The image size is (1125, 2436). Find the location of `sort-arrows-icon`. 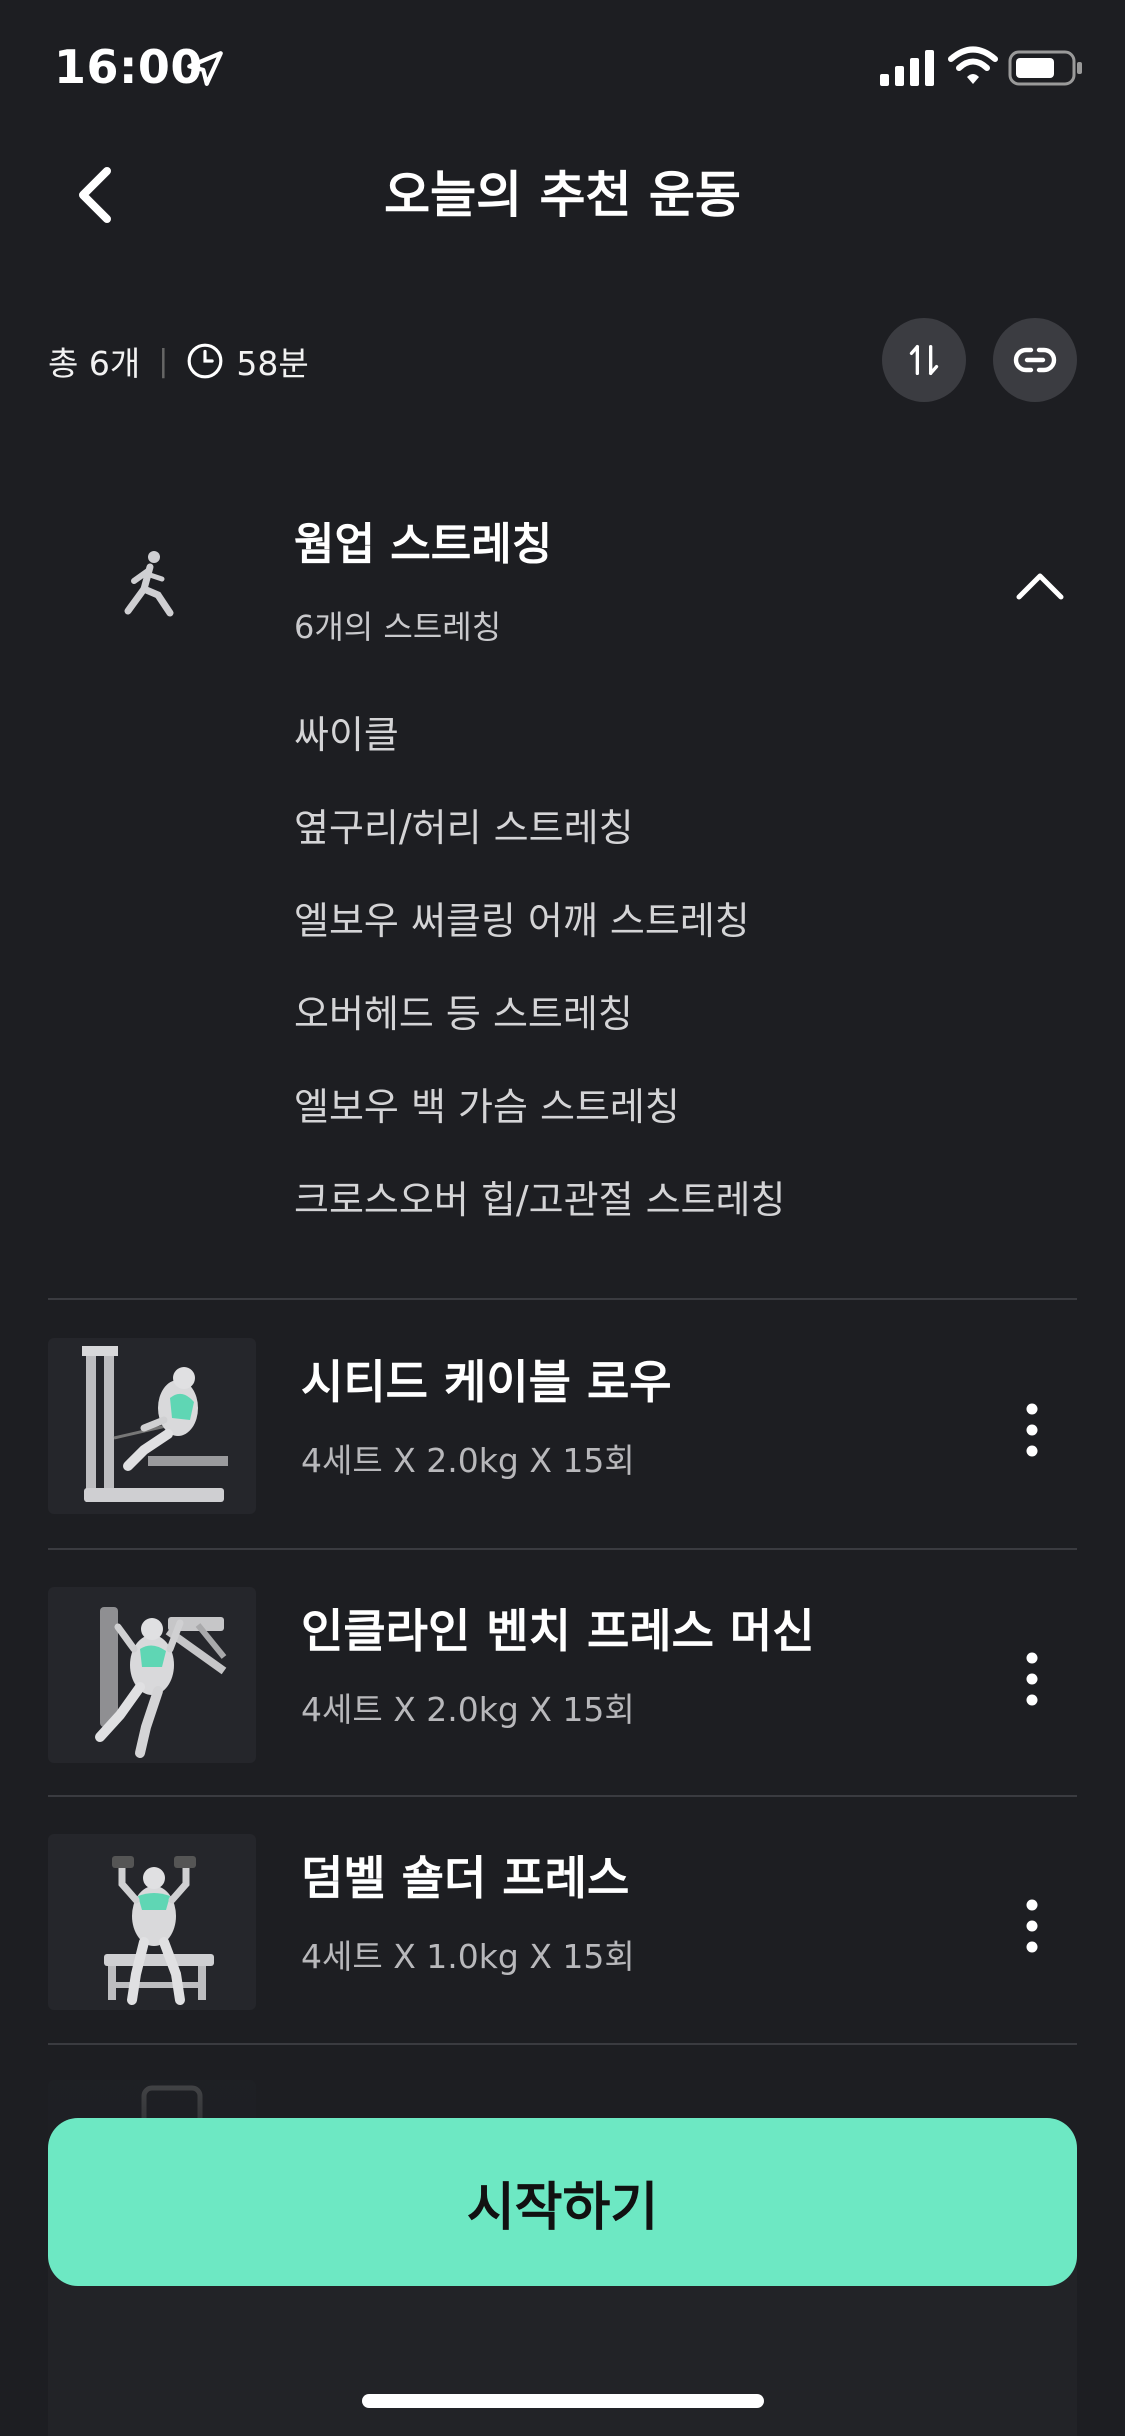

sort-arrows-icon is located at coordinates (924, 360).